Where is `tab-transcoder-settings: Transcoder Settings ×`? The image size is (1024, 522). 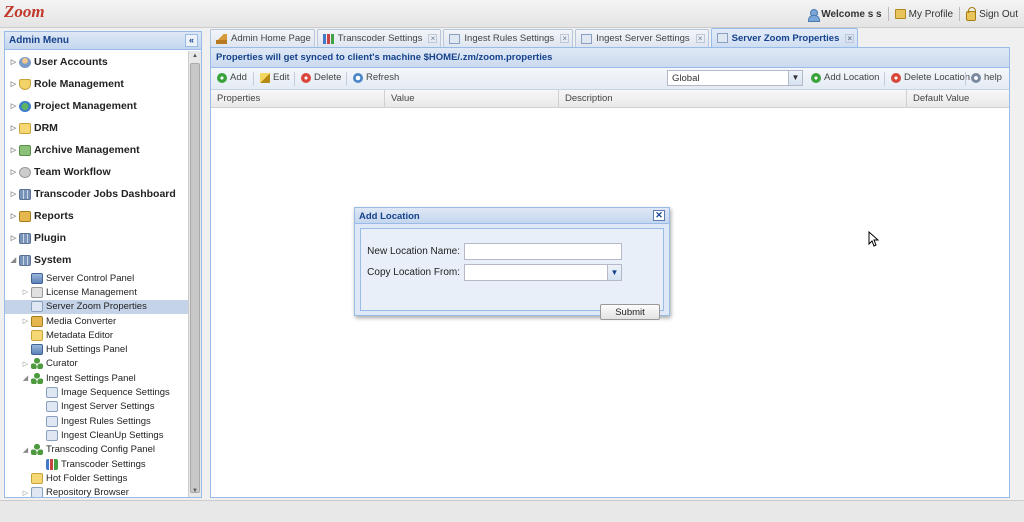
tab-transcoder-settings: Transcoder Settings × is located at coordinates (379, 38).